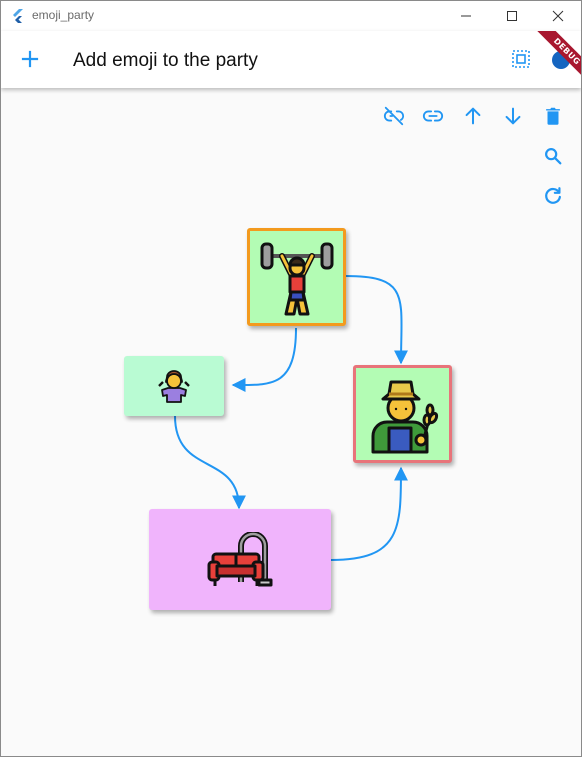 Image resolution: width=582 pixels, height=757 pixels. I want to click on close-button, so click(558, 16).